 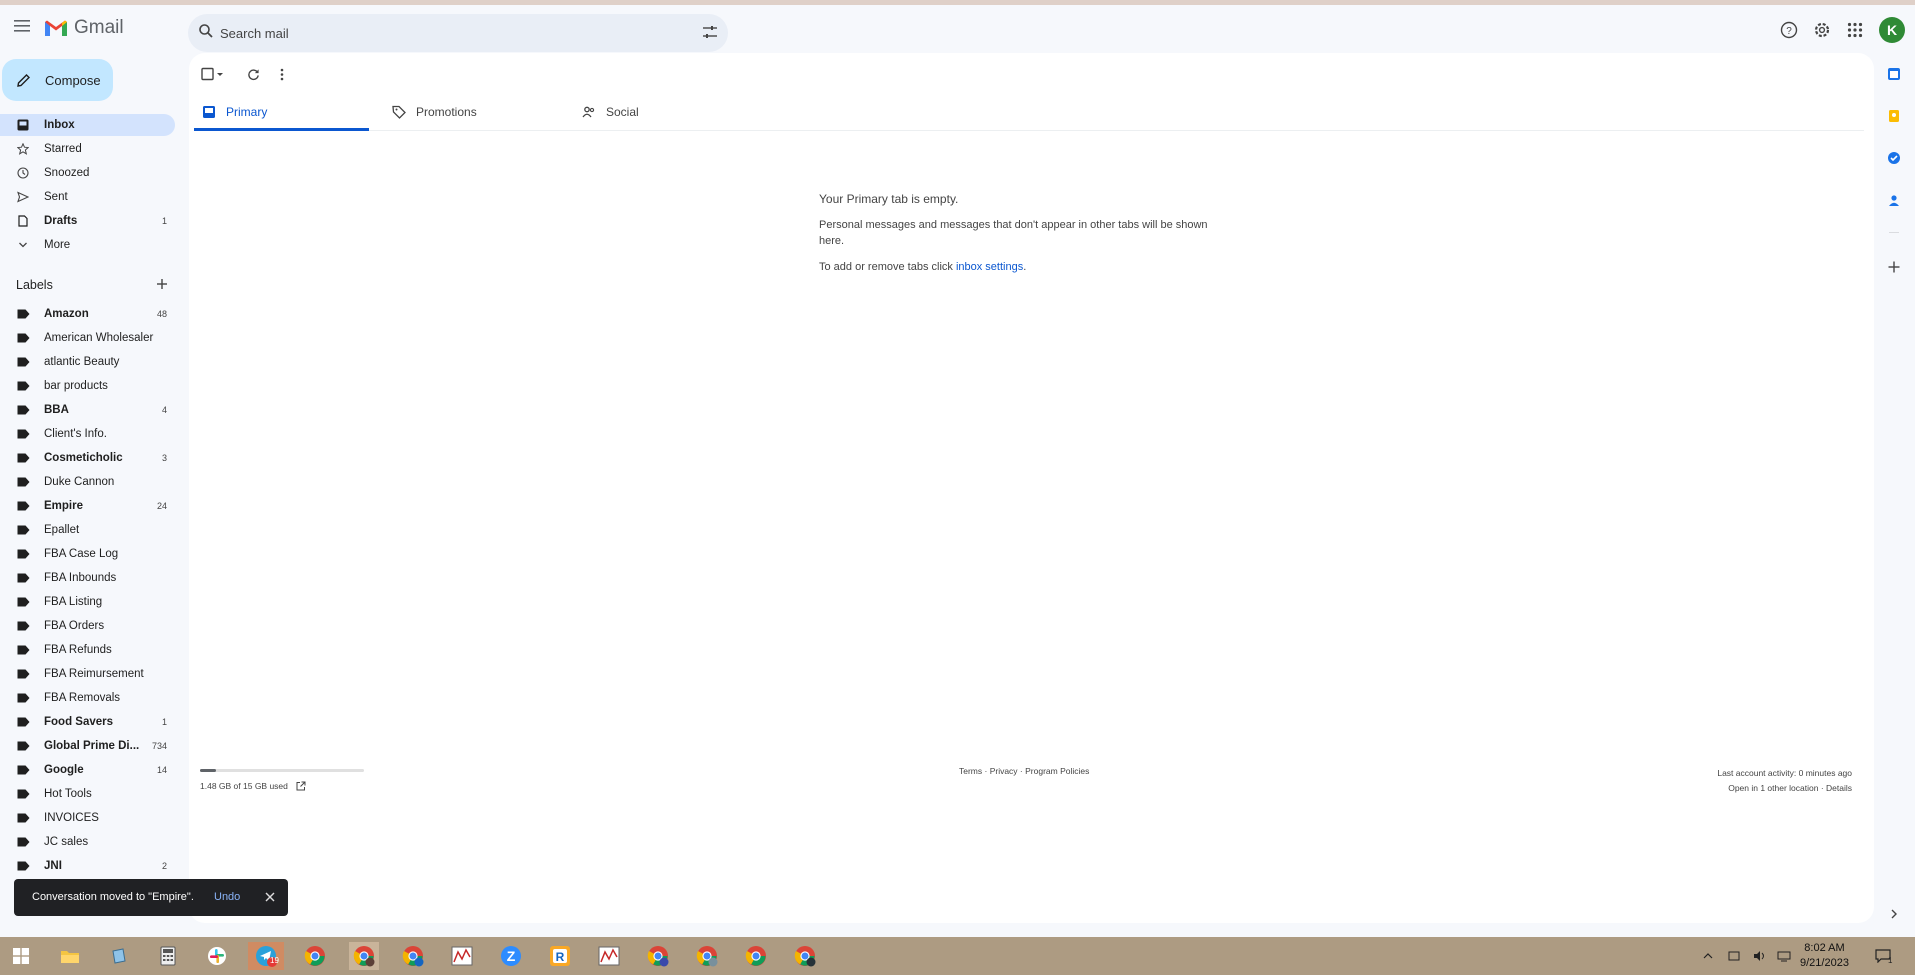 I want to click on taskbar-clock: 8:02 AM 9/21/2023, so click(x=1824, y=956).